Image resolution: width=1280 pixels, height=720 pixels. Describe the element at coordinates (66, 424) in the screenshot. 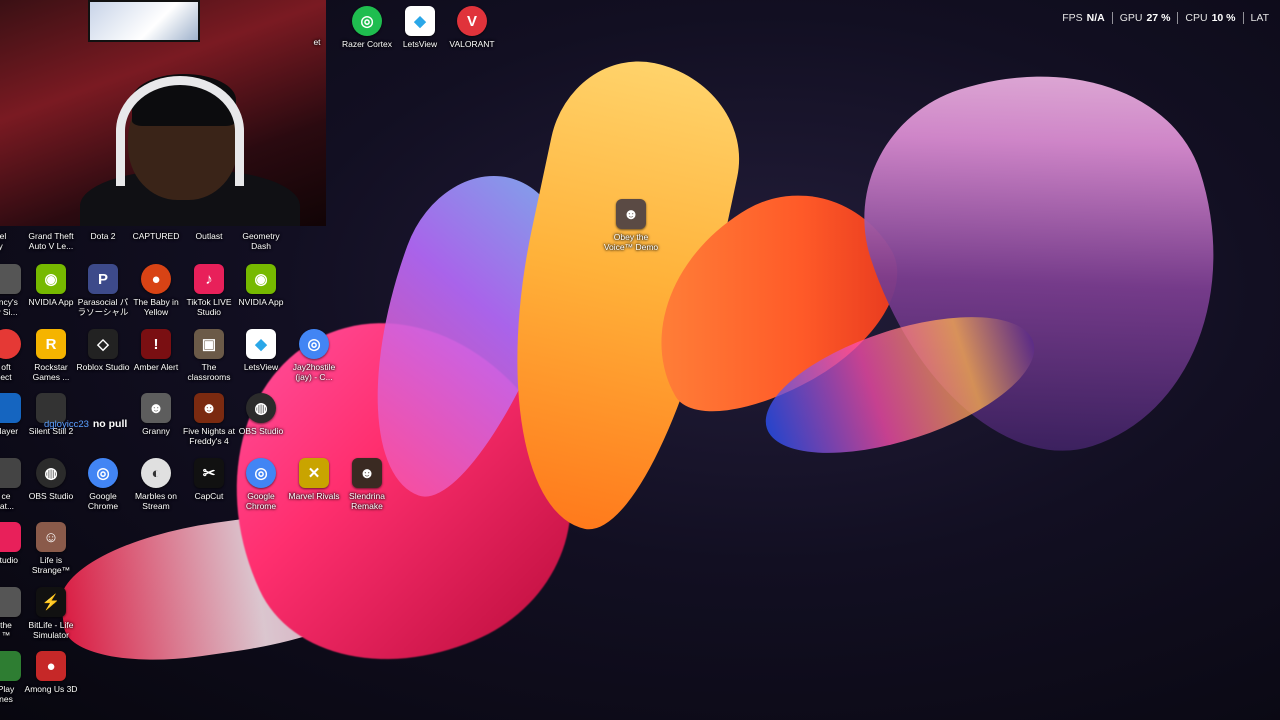

I see `chat-username: dgloyicc23` at that location.